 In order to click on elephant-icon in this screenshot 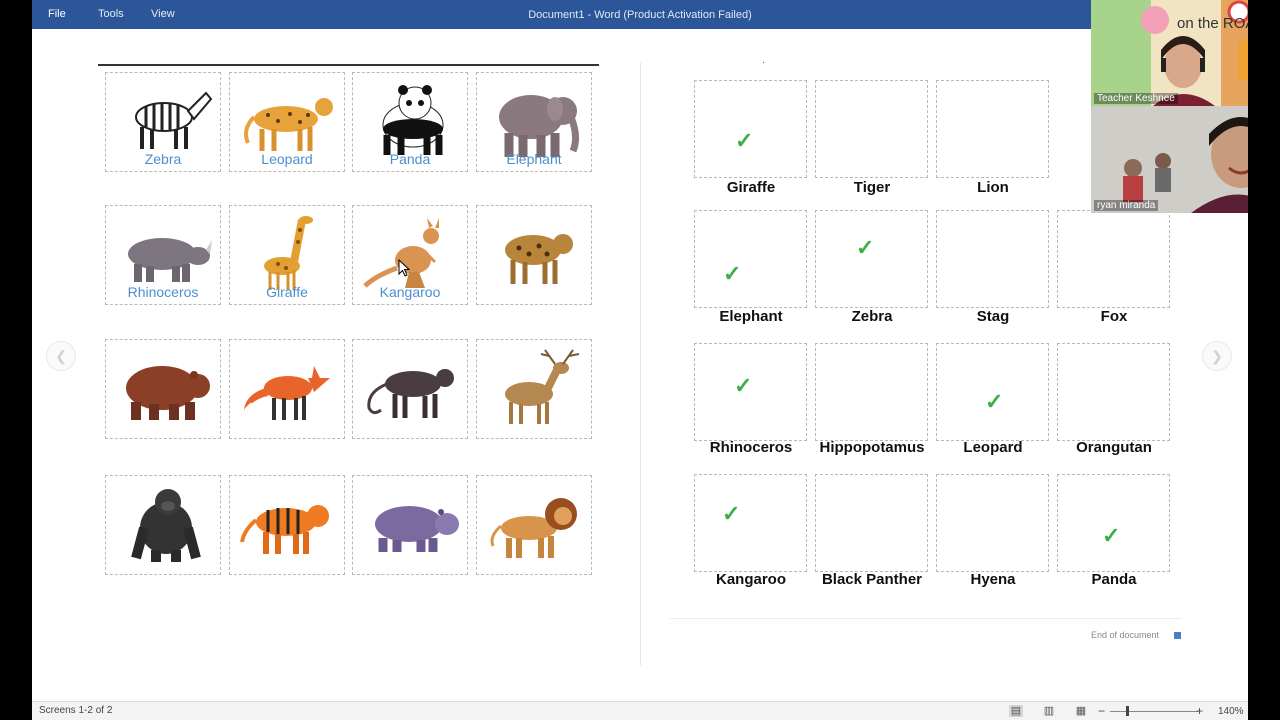, I will do `click(539, 126)`.